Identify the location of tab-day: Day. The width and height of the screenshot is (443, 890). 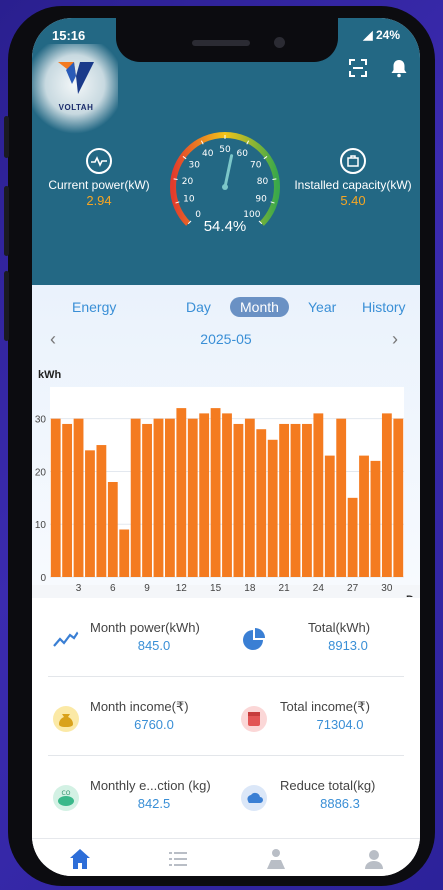
(198, 307).